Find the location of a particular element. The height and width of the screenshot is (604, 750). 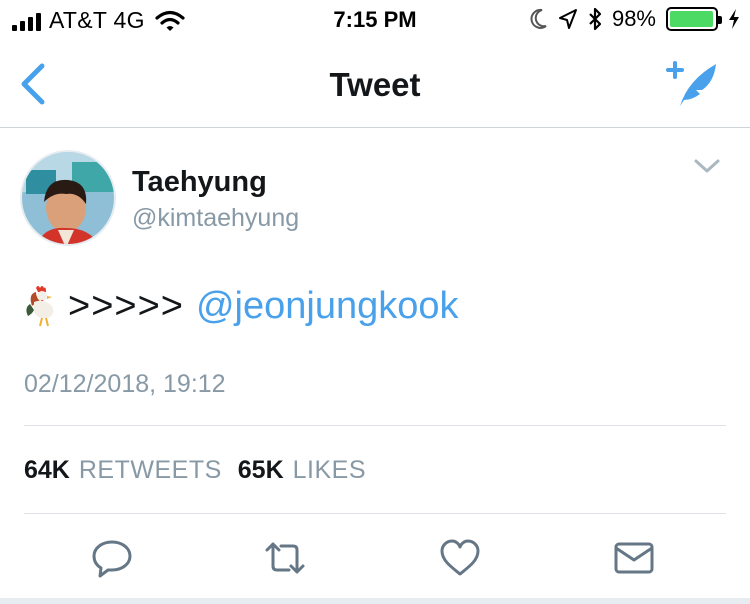

retweets-count: 64K is located at coordinates (47, 470).